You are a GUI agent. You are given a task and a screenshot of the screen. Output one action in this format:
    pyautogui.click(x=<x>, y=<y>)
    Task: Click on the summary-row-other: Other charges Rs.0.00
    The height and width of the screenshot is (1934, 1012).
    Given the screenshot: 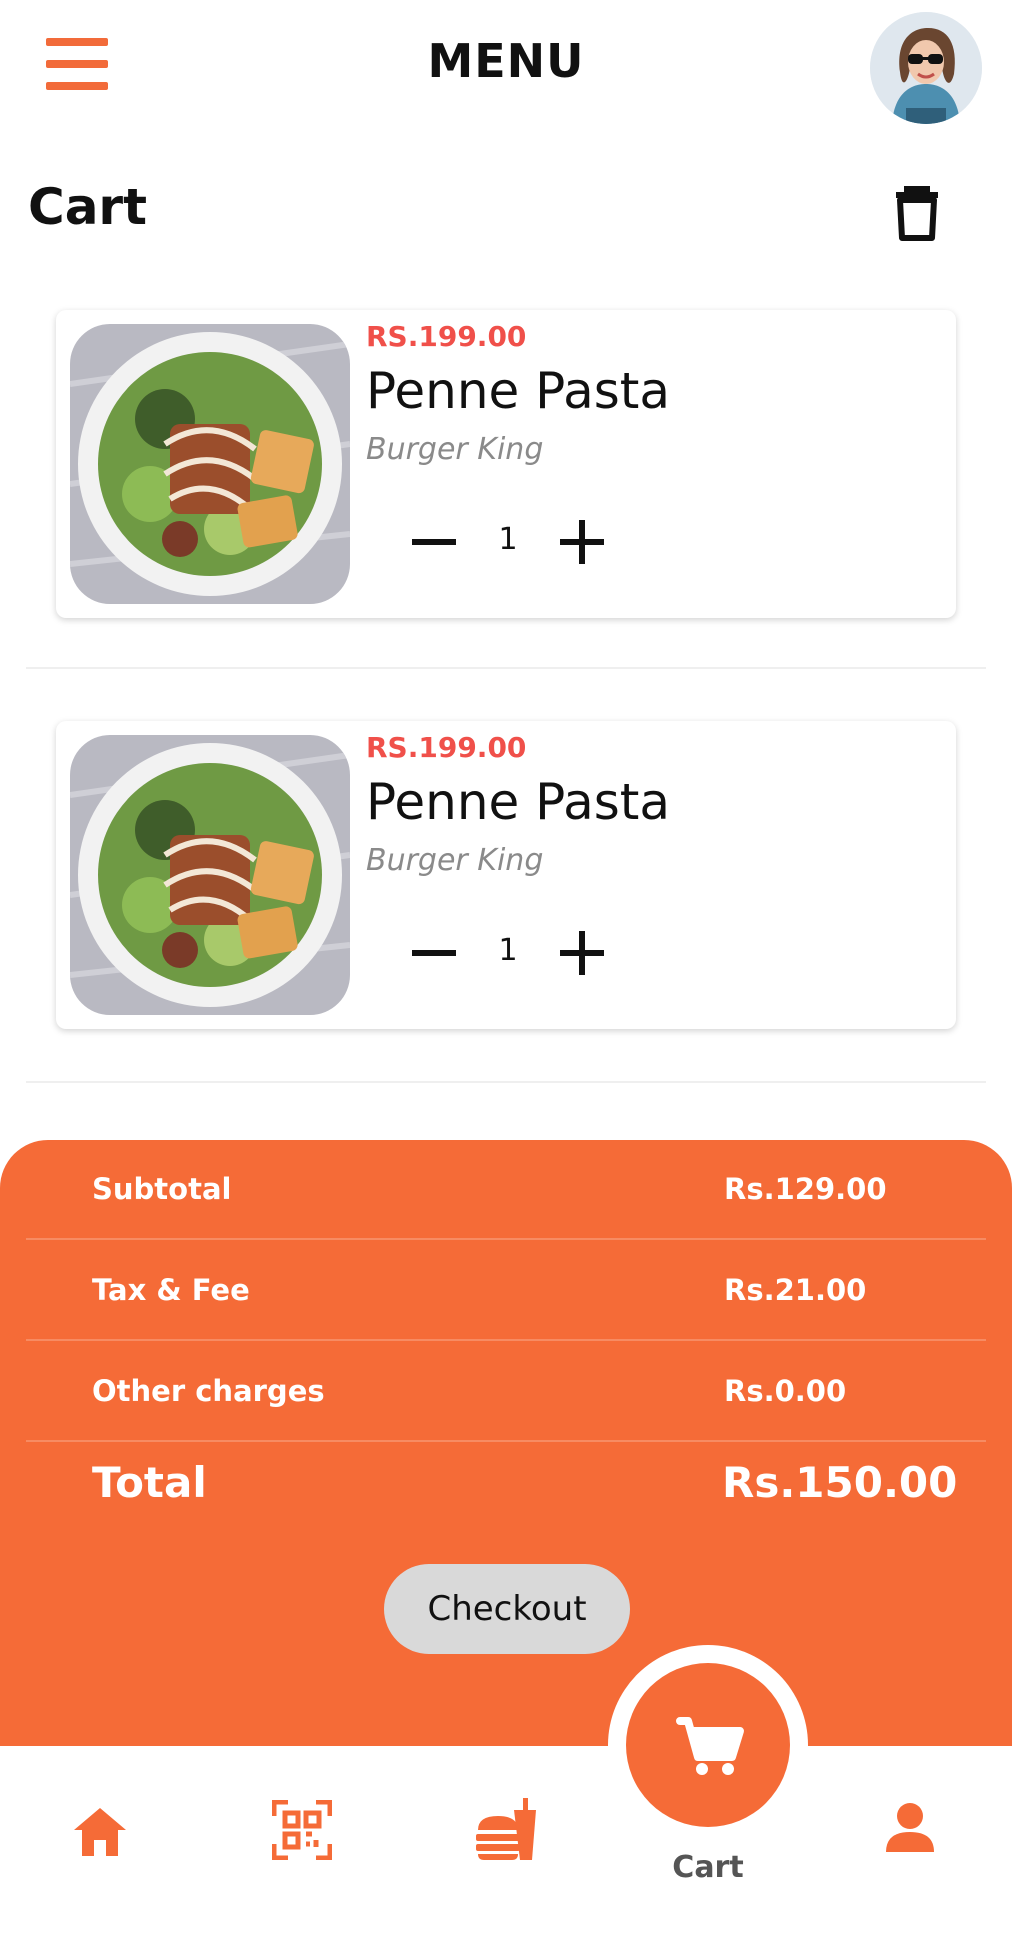 What is the action you would take?
    pyautogui.click(x=506, y=1392)
    